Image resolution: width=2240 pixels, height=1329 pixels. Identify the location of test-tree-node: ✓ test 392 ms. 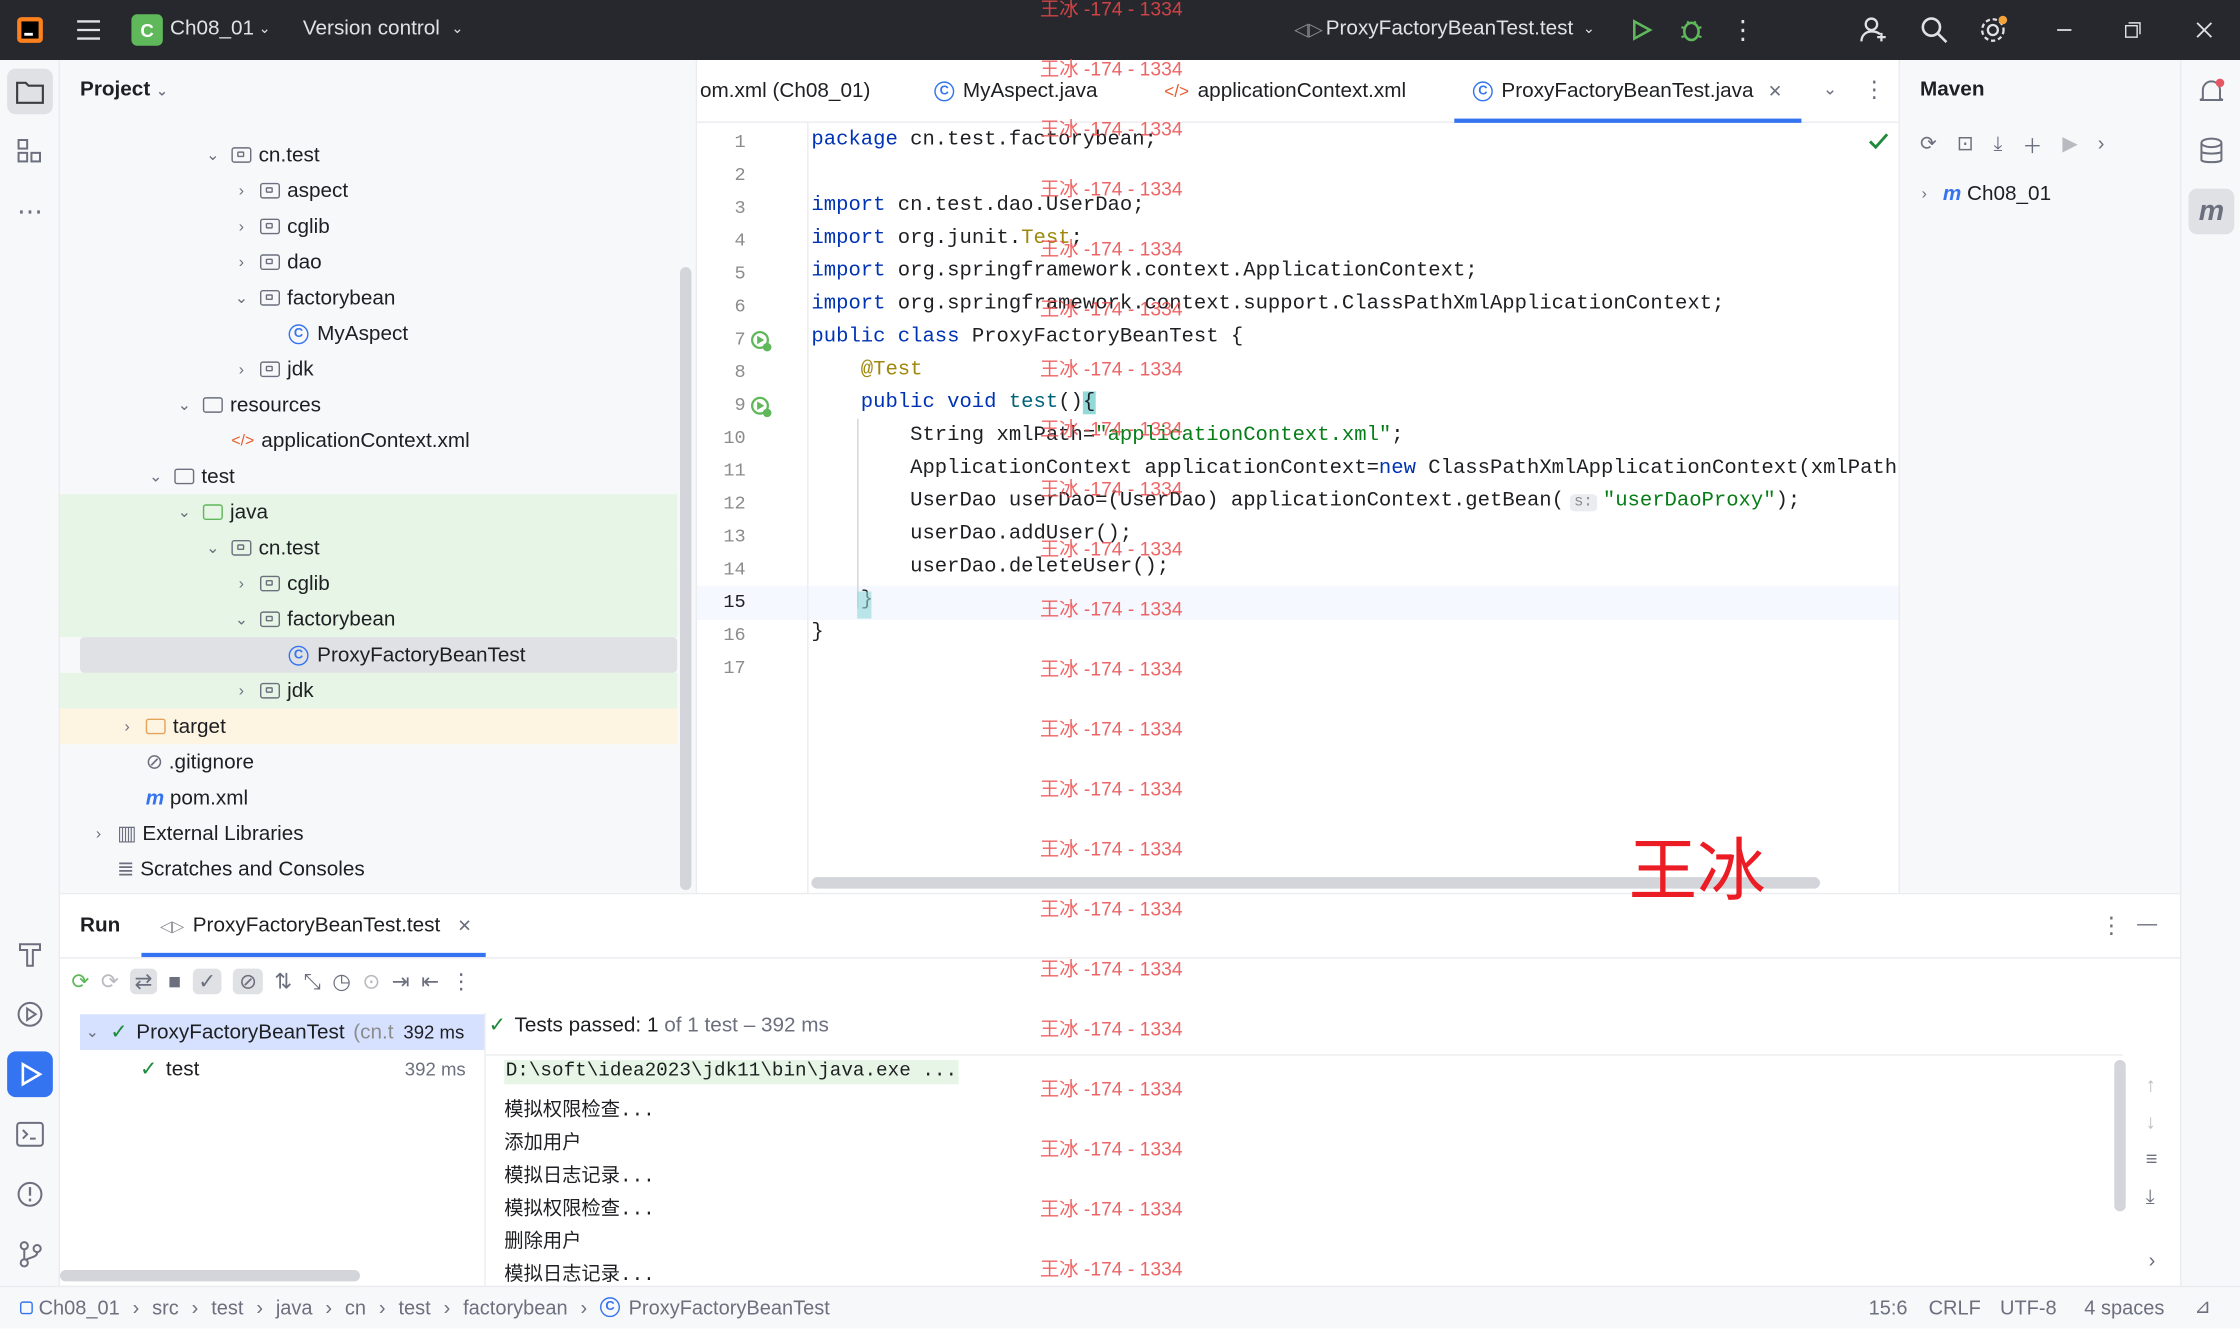
(303, 1069).